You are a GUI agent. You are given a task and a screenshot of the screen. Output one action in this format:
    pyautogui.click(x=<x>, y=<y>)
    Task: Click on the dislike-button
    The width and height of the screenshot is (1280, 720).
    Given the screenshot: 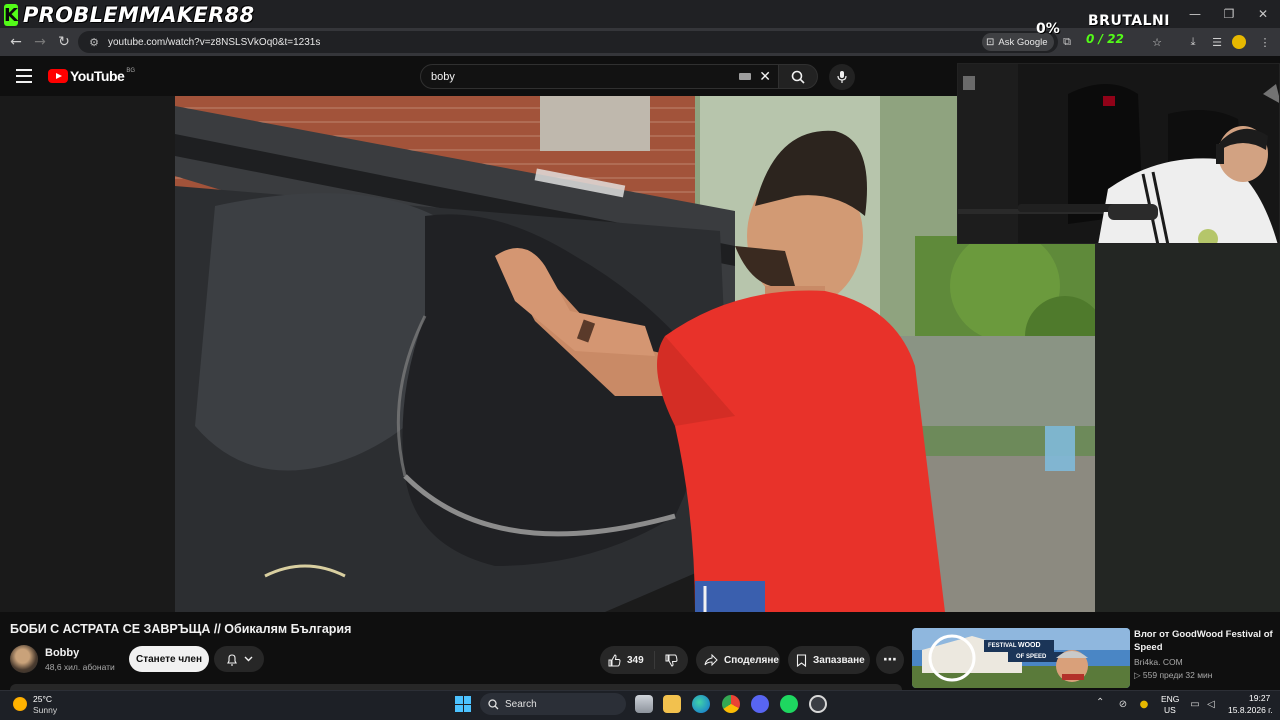 What is the action you would take?
    pyautogui.click(x=671, y=660)
    